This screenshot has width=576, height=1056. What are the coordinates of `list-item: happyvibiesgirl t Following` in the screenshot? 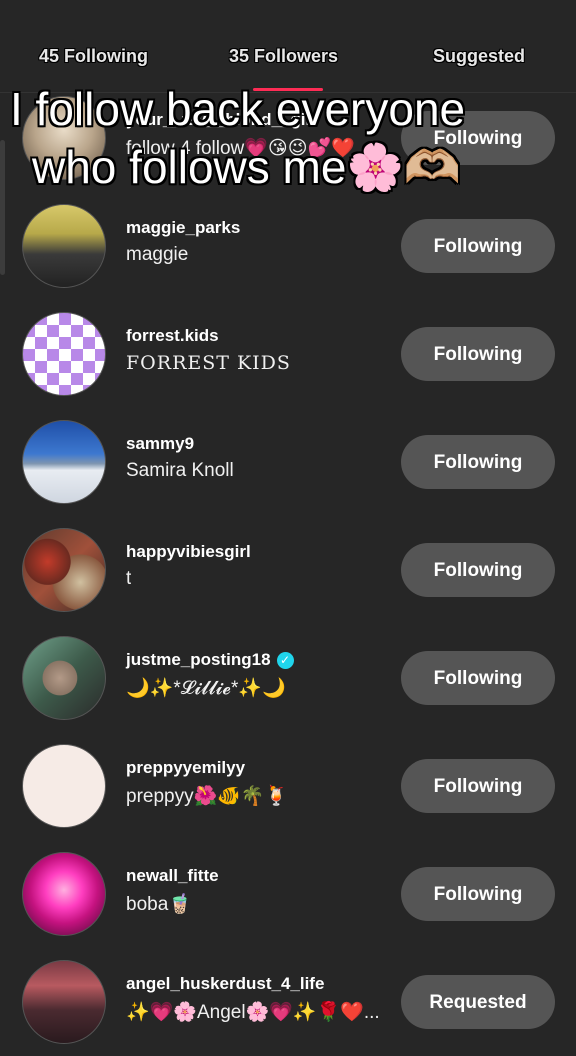 It's located at (288, 570).